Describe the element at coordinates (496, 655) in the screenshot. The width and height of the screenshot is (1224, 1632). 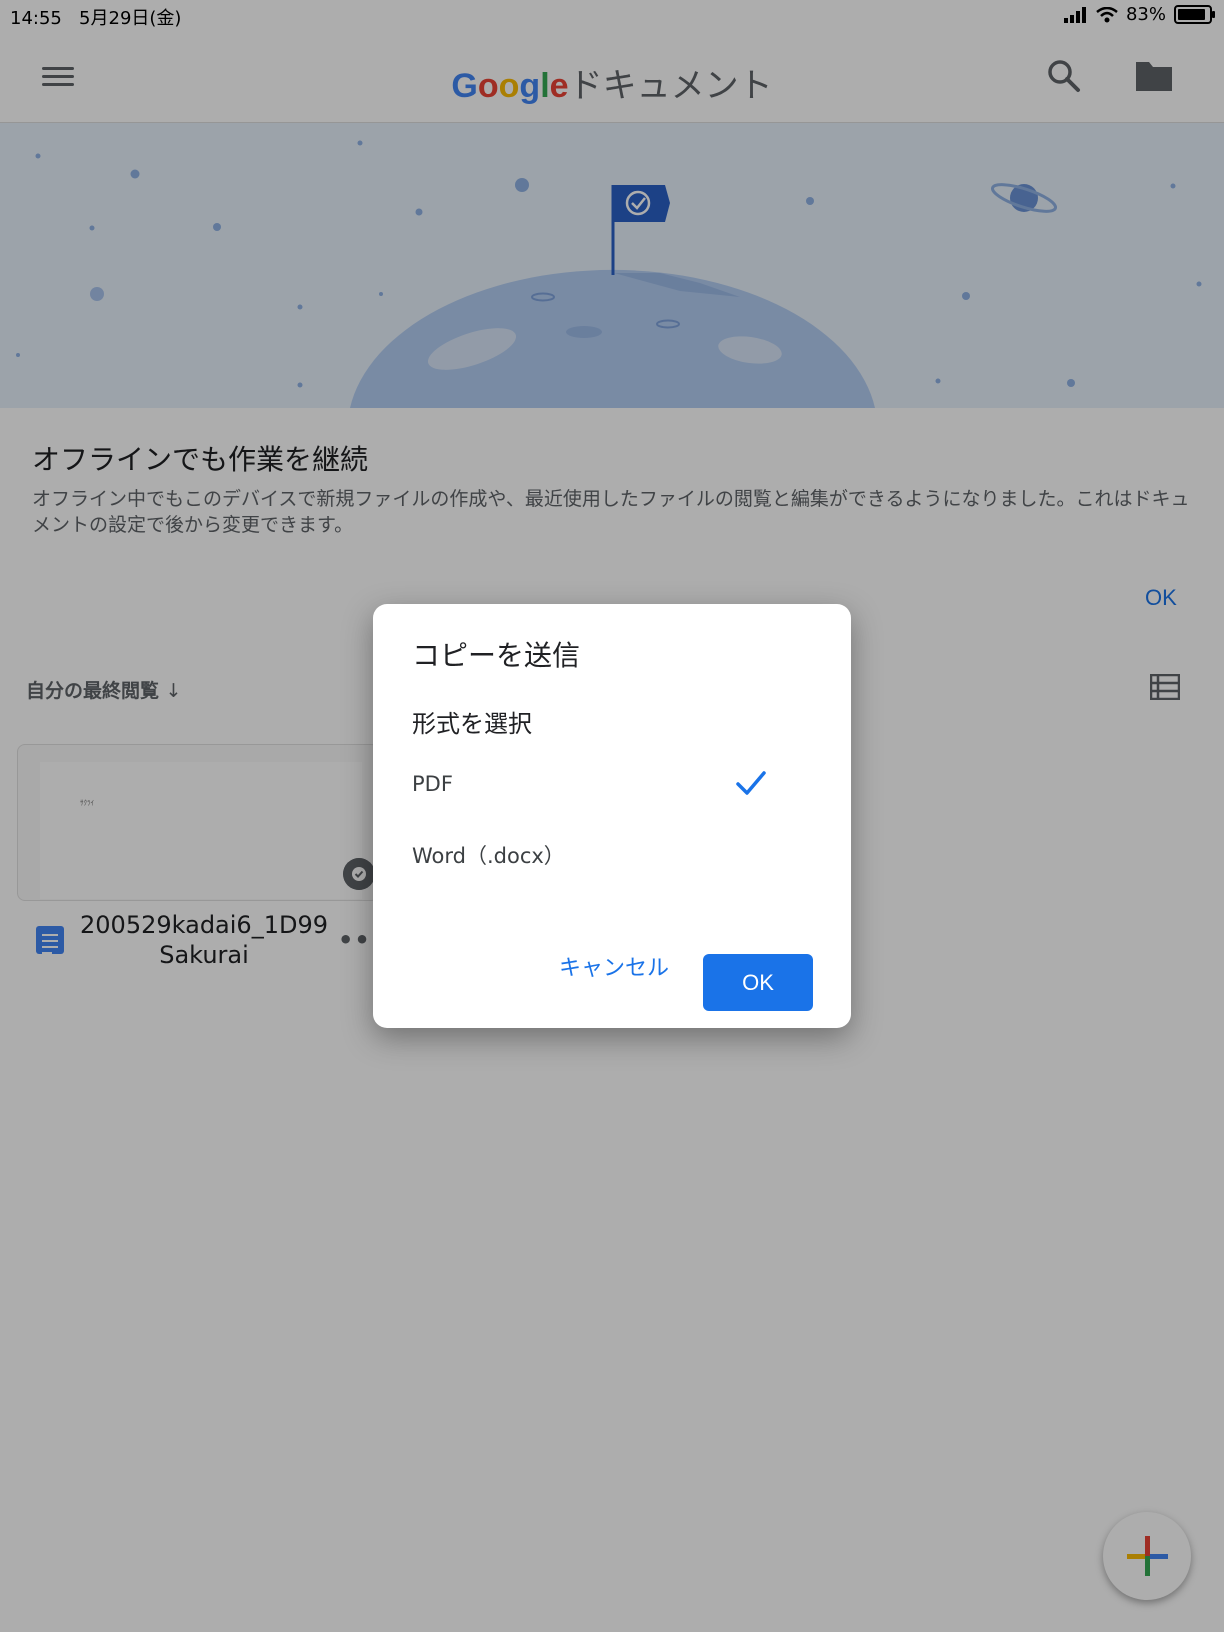
I see `dialog-title: コピーを送信` at that location.